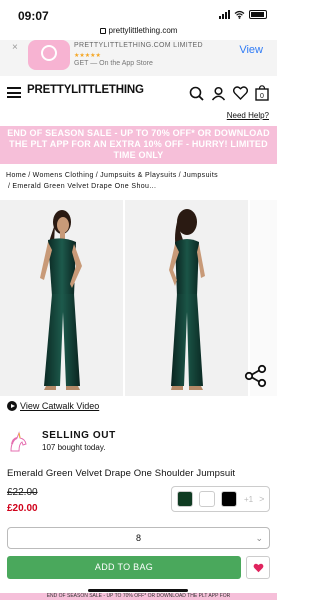 The height and width of the screenshot is (600, 320). What do you see at coordinates (224, 14) in the screenshot?
I see `signal-icon` at bounding box center [224, 14].